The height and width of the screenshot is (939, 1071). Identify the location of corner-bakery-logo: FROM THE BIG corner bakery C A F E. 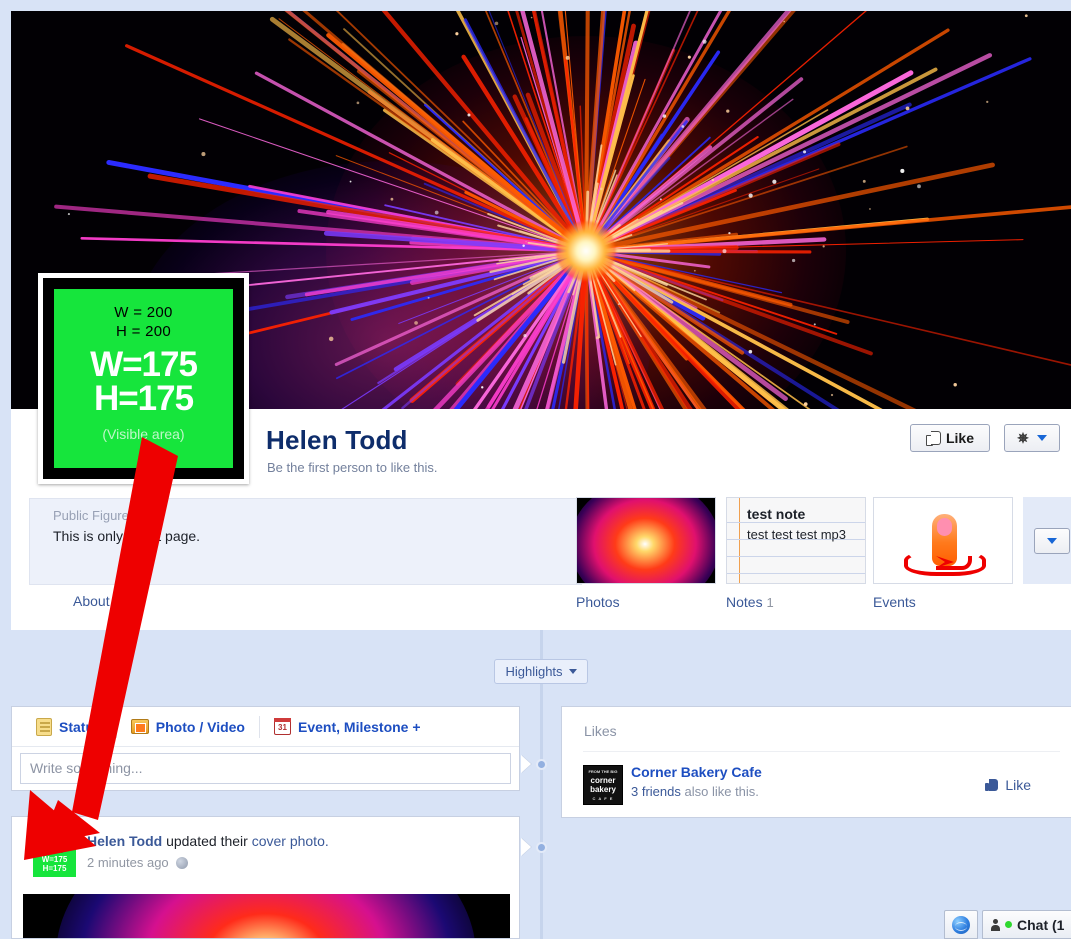
(603, 785).